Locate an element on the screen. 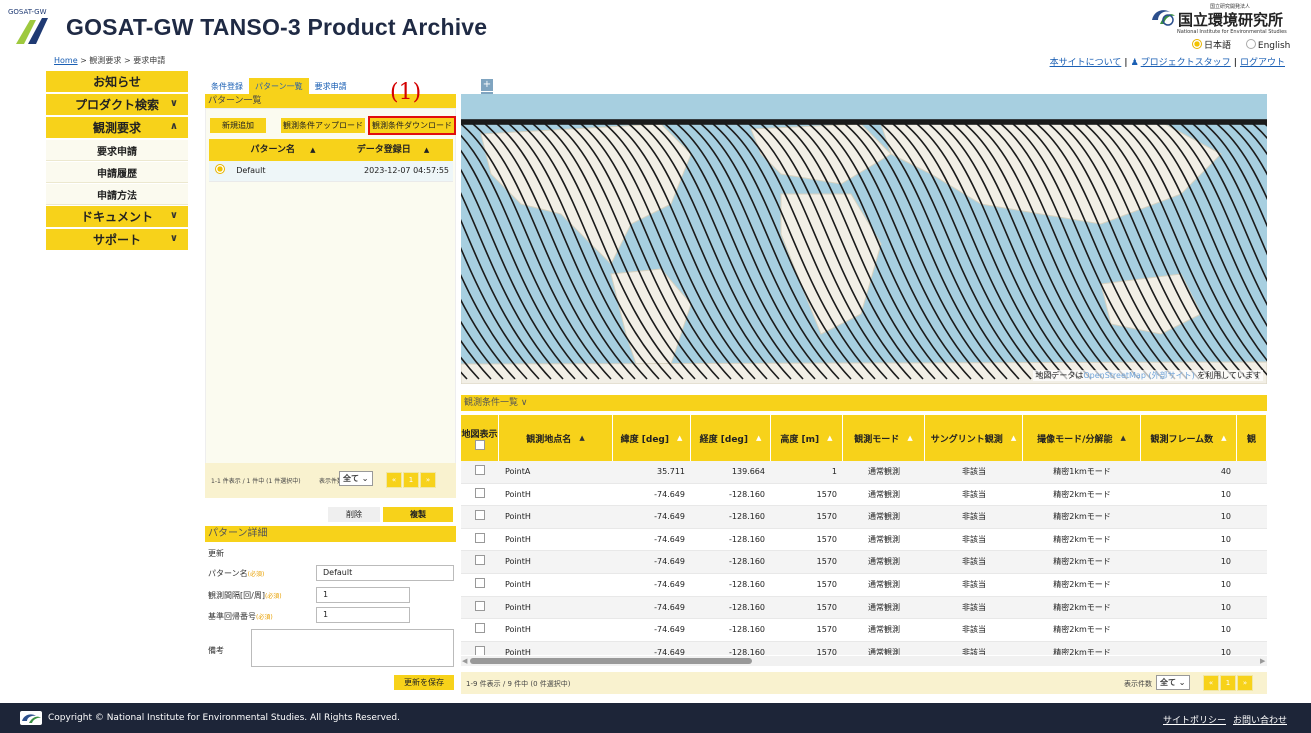 Image resolution: width=1311 pixels, height=733 pixels. pattern-name-input: Default is located at coordinates (385, 573).